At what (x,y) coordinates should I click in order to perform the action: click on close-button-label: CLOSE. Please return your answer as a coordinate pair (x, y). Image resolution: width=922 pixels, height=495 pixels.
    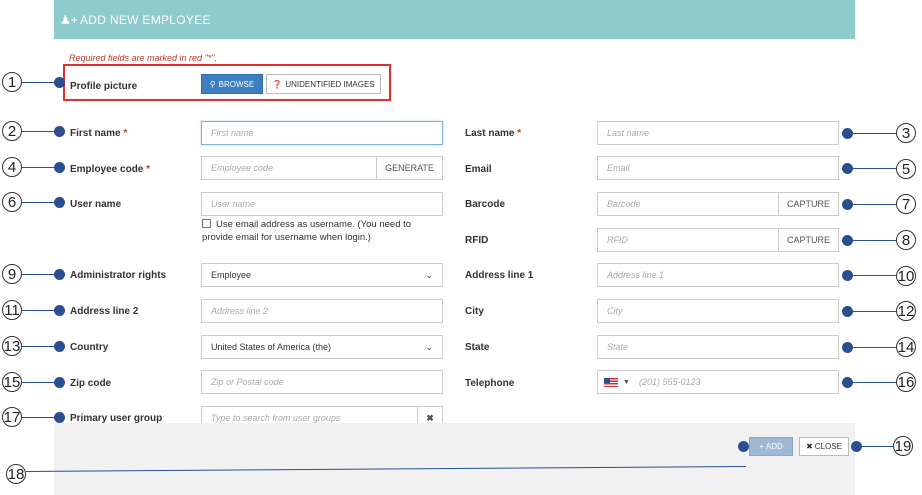
    Looking at the image, I should click on (828, 446).